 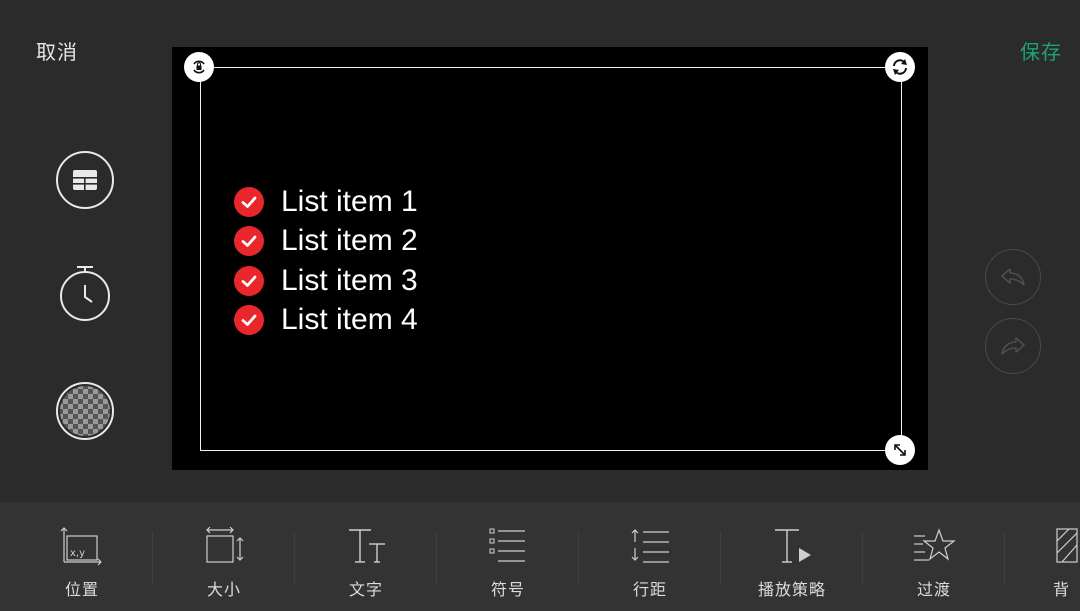 What do you see at coordinates (349, 241) in the screenshot?
I see `list-item-text: List item 2` at bounding box center [349, 241].